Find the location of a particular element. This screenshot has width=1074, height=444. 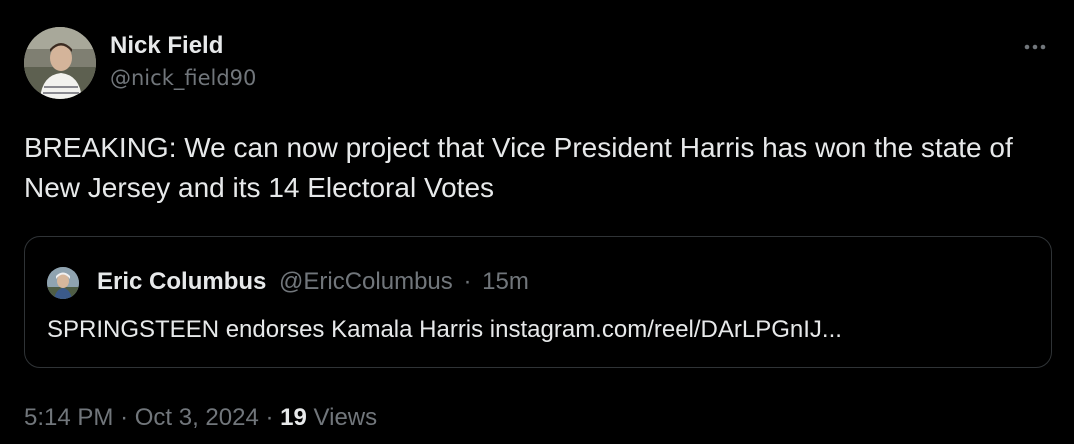

quoted-header: Eric Columbus @EricColumbus · 15m is located at coordinates (313, 282).